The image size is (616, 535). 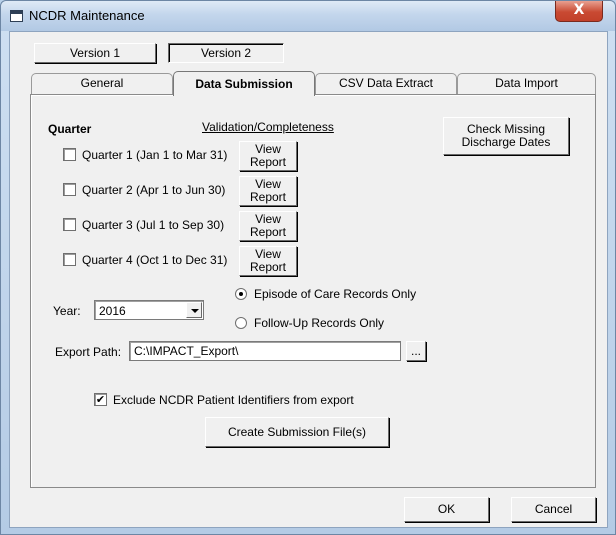 What do you see at coordinates (88, 352) in the screenshot?
I see `export-path-label: Export Path:` at bounding box center [88, 352].